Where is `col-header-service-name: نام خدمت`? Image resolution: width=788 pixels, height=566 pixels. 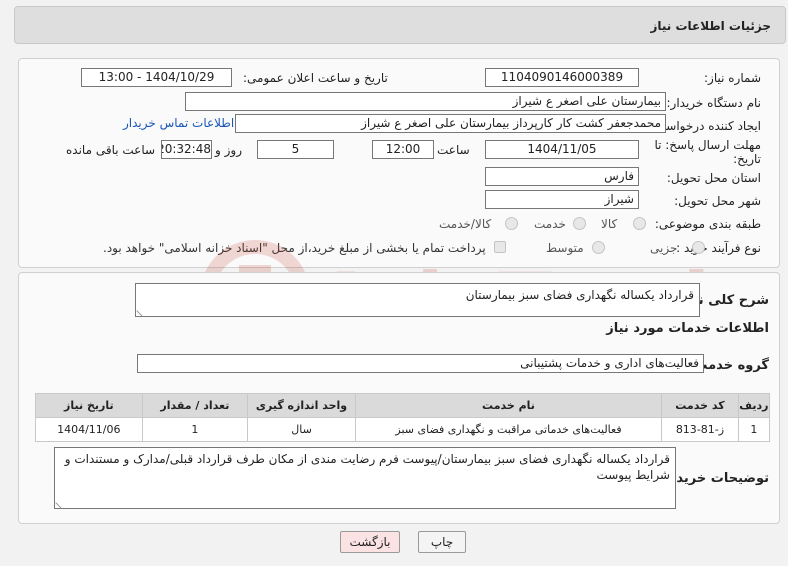 col-header-service-name: نام خدمت is located at coordinates (508, 405).